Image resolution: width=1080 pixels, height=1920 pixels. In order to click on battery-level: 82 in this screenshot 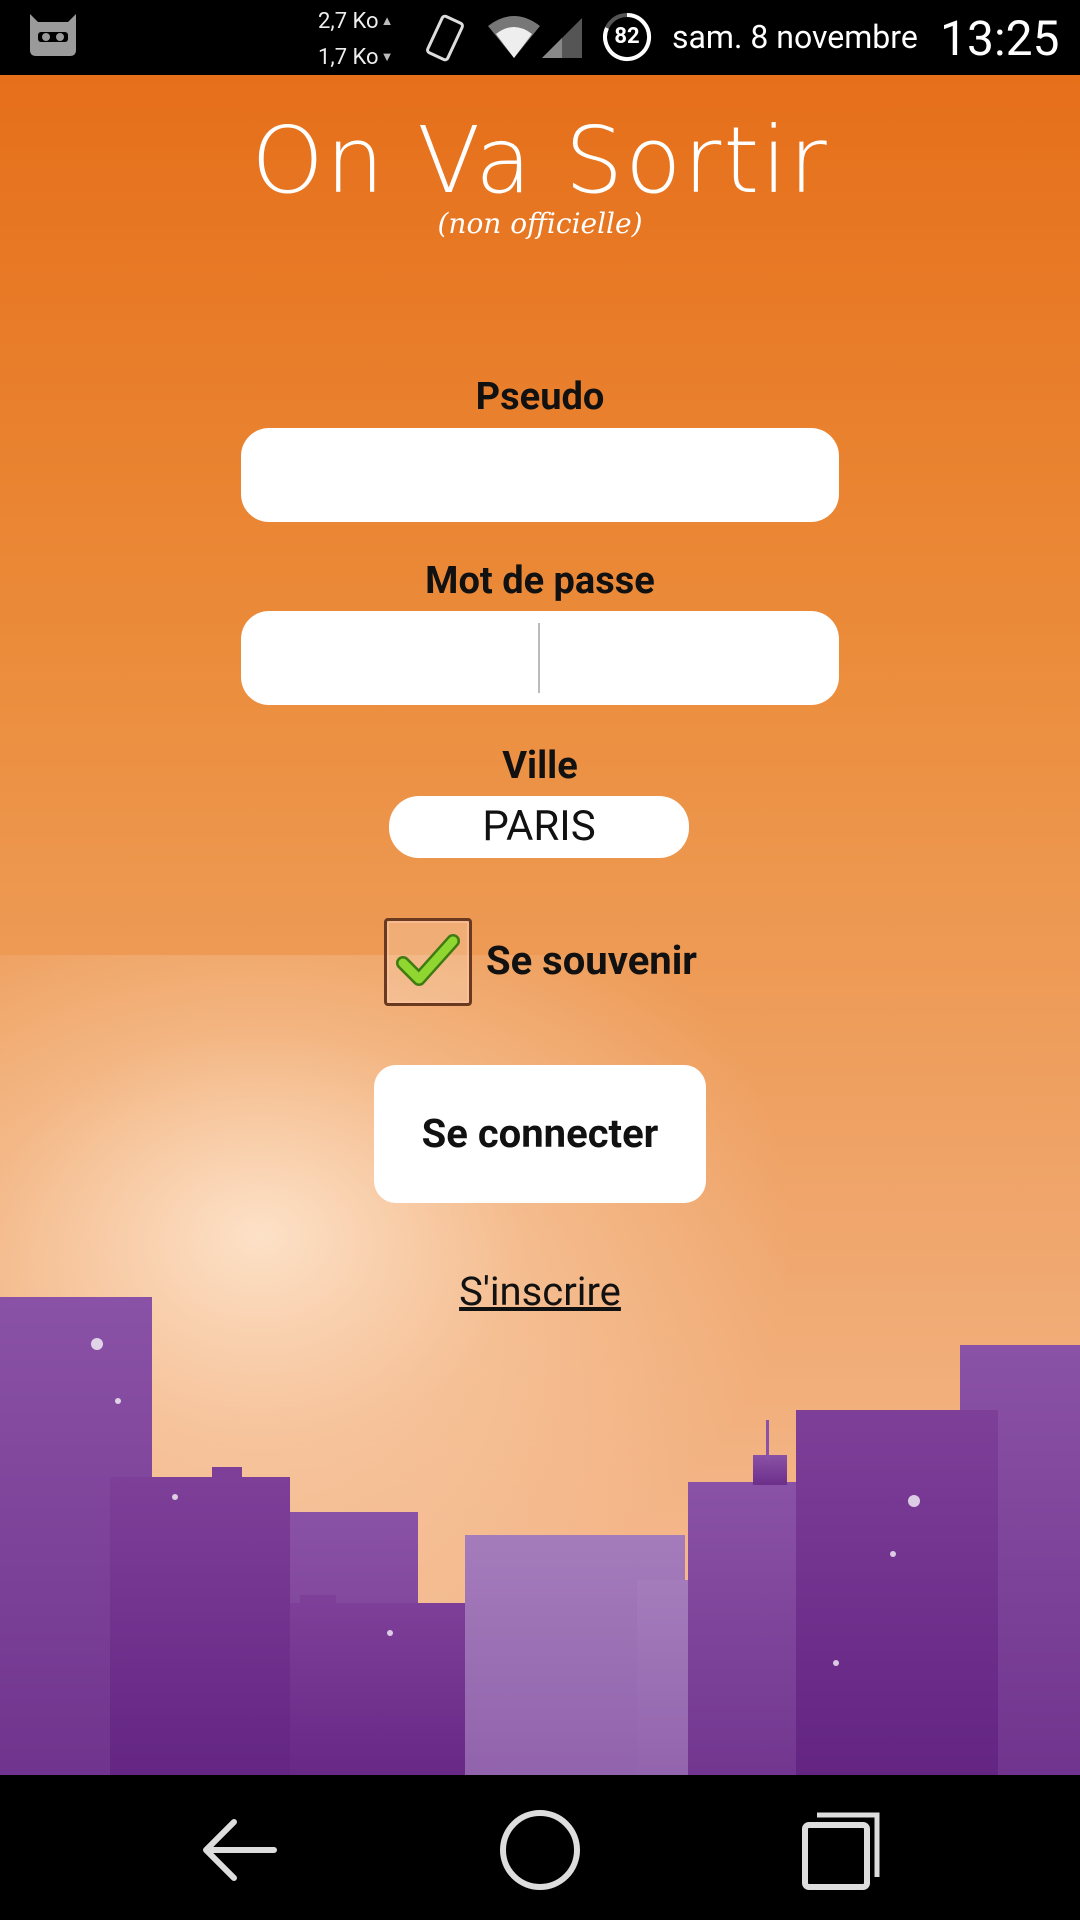, I will do `click(627, 36)`.